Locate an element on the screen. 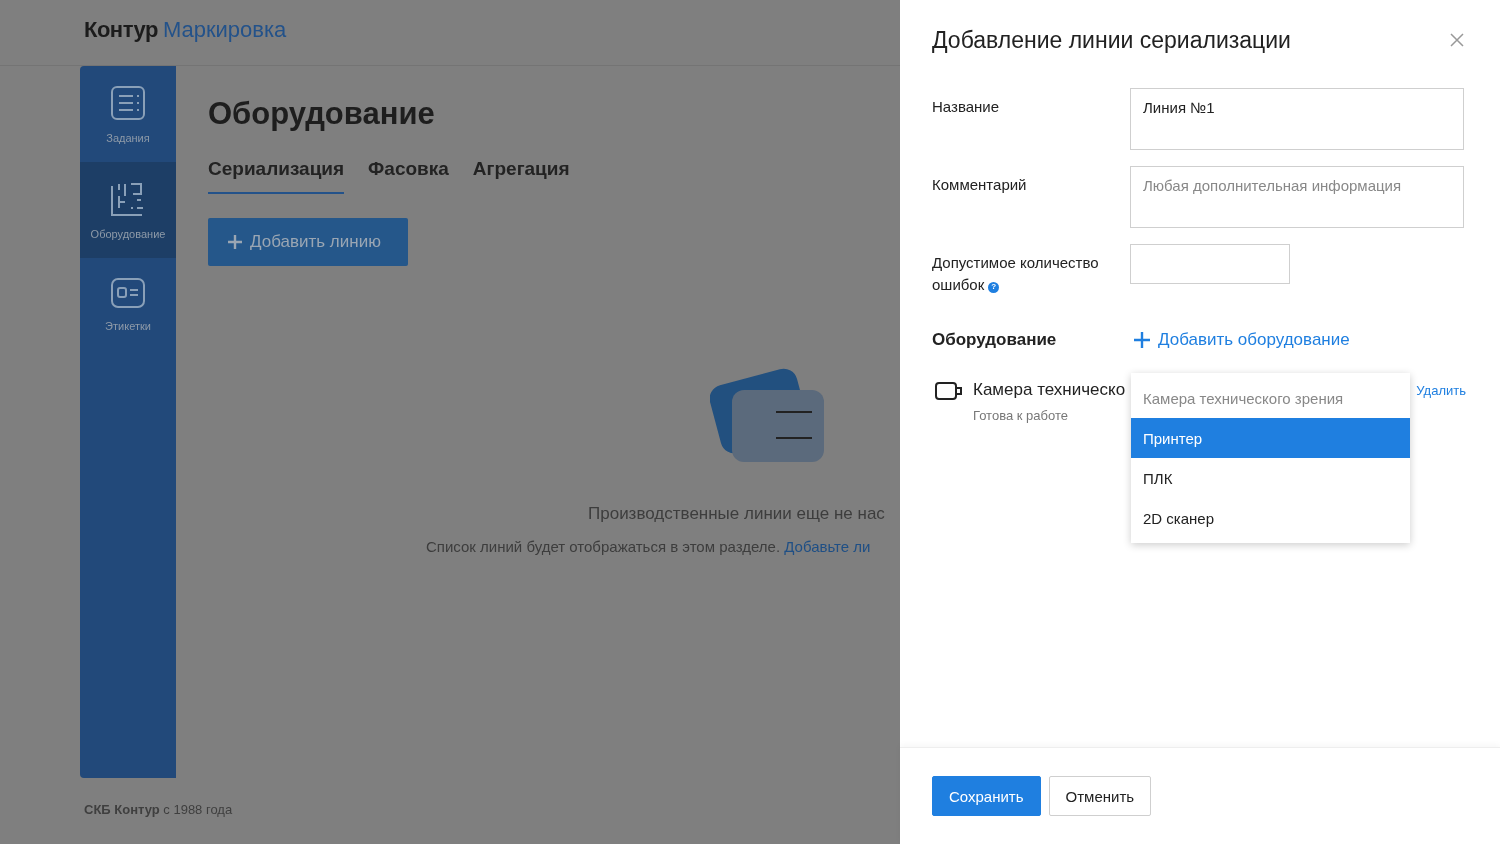 This screenshot has width=1500, height=844. page-title: Оборудование is located at coordinates (321, 114).